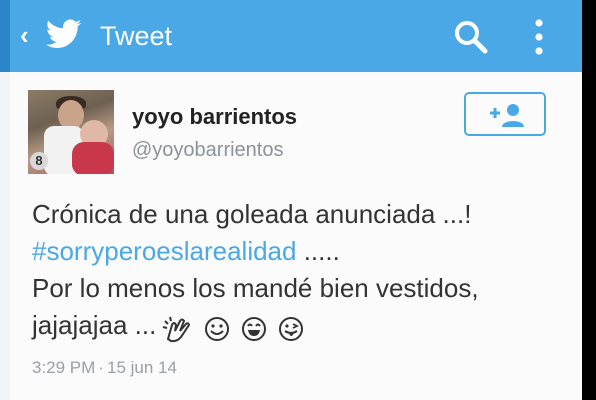  Describe the element at coordinates (207, 150) in the screenshot. I see `user-handle: @yoyobarrientos` at that location.